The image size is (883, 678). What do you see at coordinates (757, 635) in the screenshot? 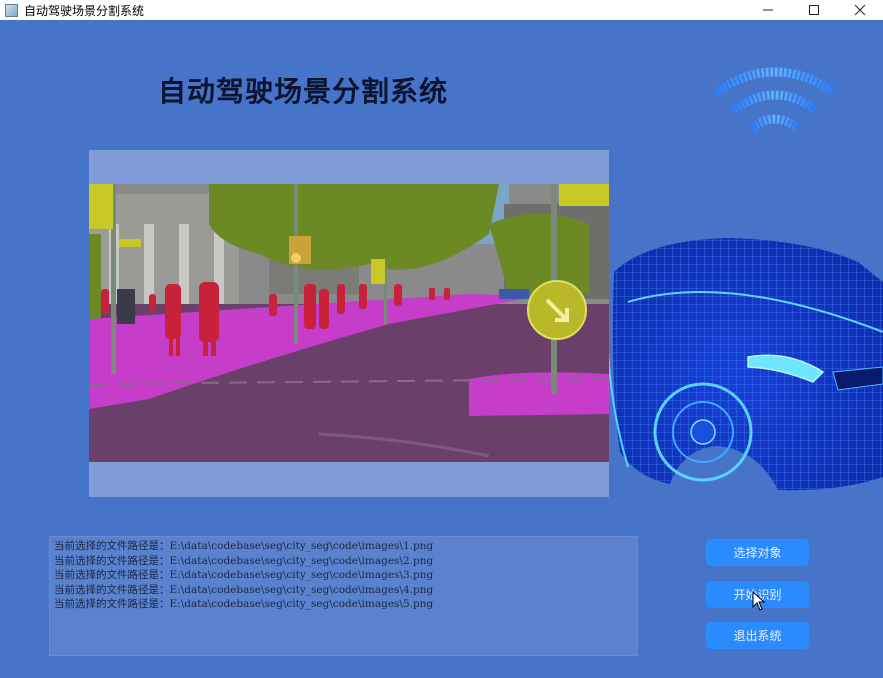
I see `exit-system-button: 退出系统` at bounding box center [757, 635].